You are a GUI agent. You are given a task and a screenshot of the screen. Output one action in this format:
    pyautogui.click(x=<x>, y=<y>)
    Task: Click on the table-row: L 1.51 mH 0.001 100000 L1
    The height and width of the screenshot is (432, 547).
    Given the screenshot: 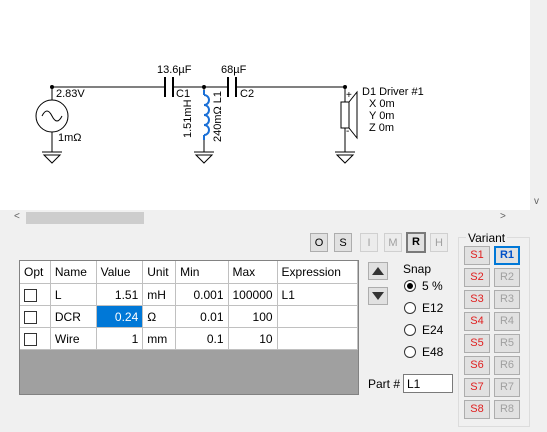 What is the action you would take?
    pyautogui.click(x=189, y=294)
    